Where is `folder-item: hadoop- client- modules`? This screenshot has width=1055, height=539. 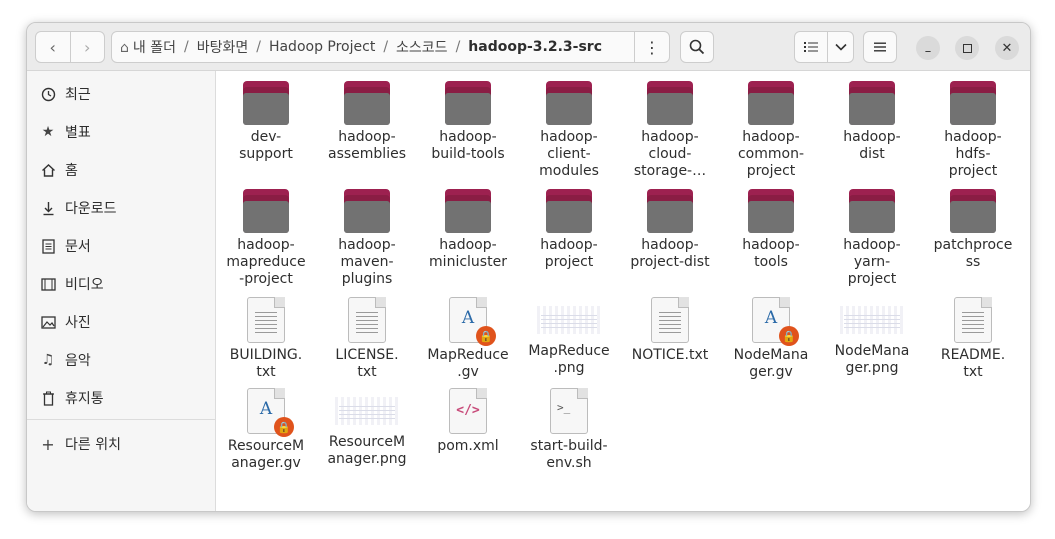 folder-item: hadoop- client- modules is located at coordinates (569, 130).